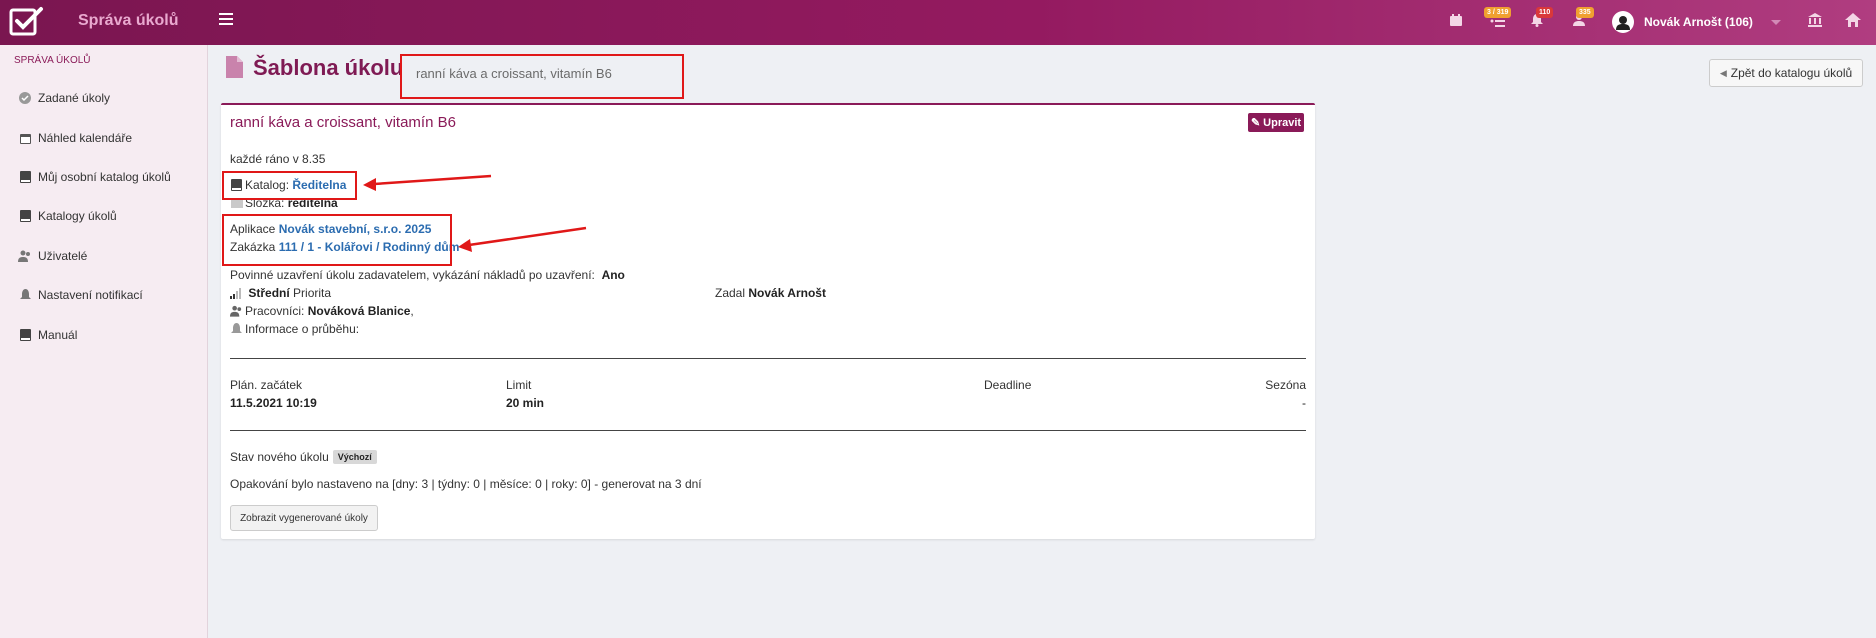  Describe the element at coordinates (359, 311) in the screenshot. I see `workers-value: Nováková Blanice` at that location.